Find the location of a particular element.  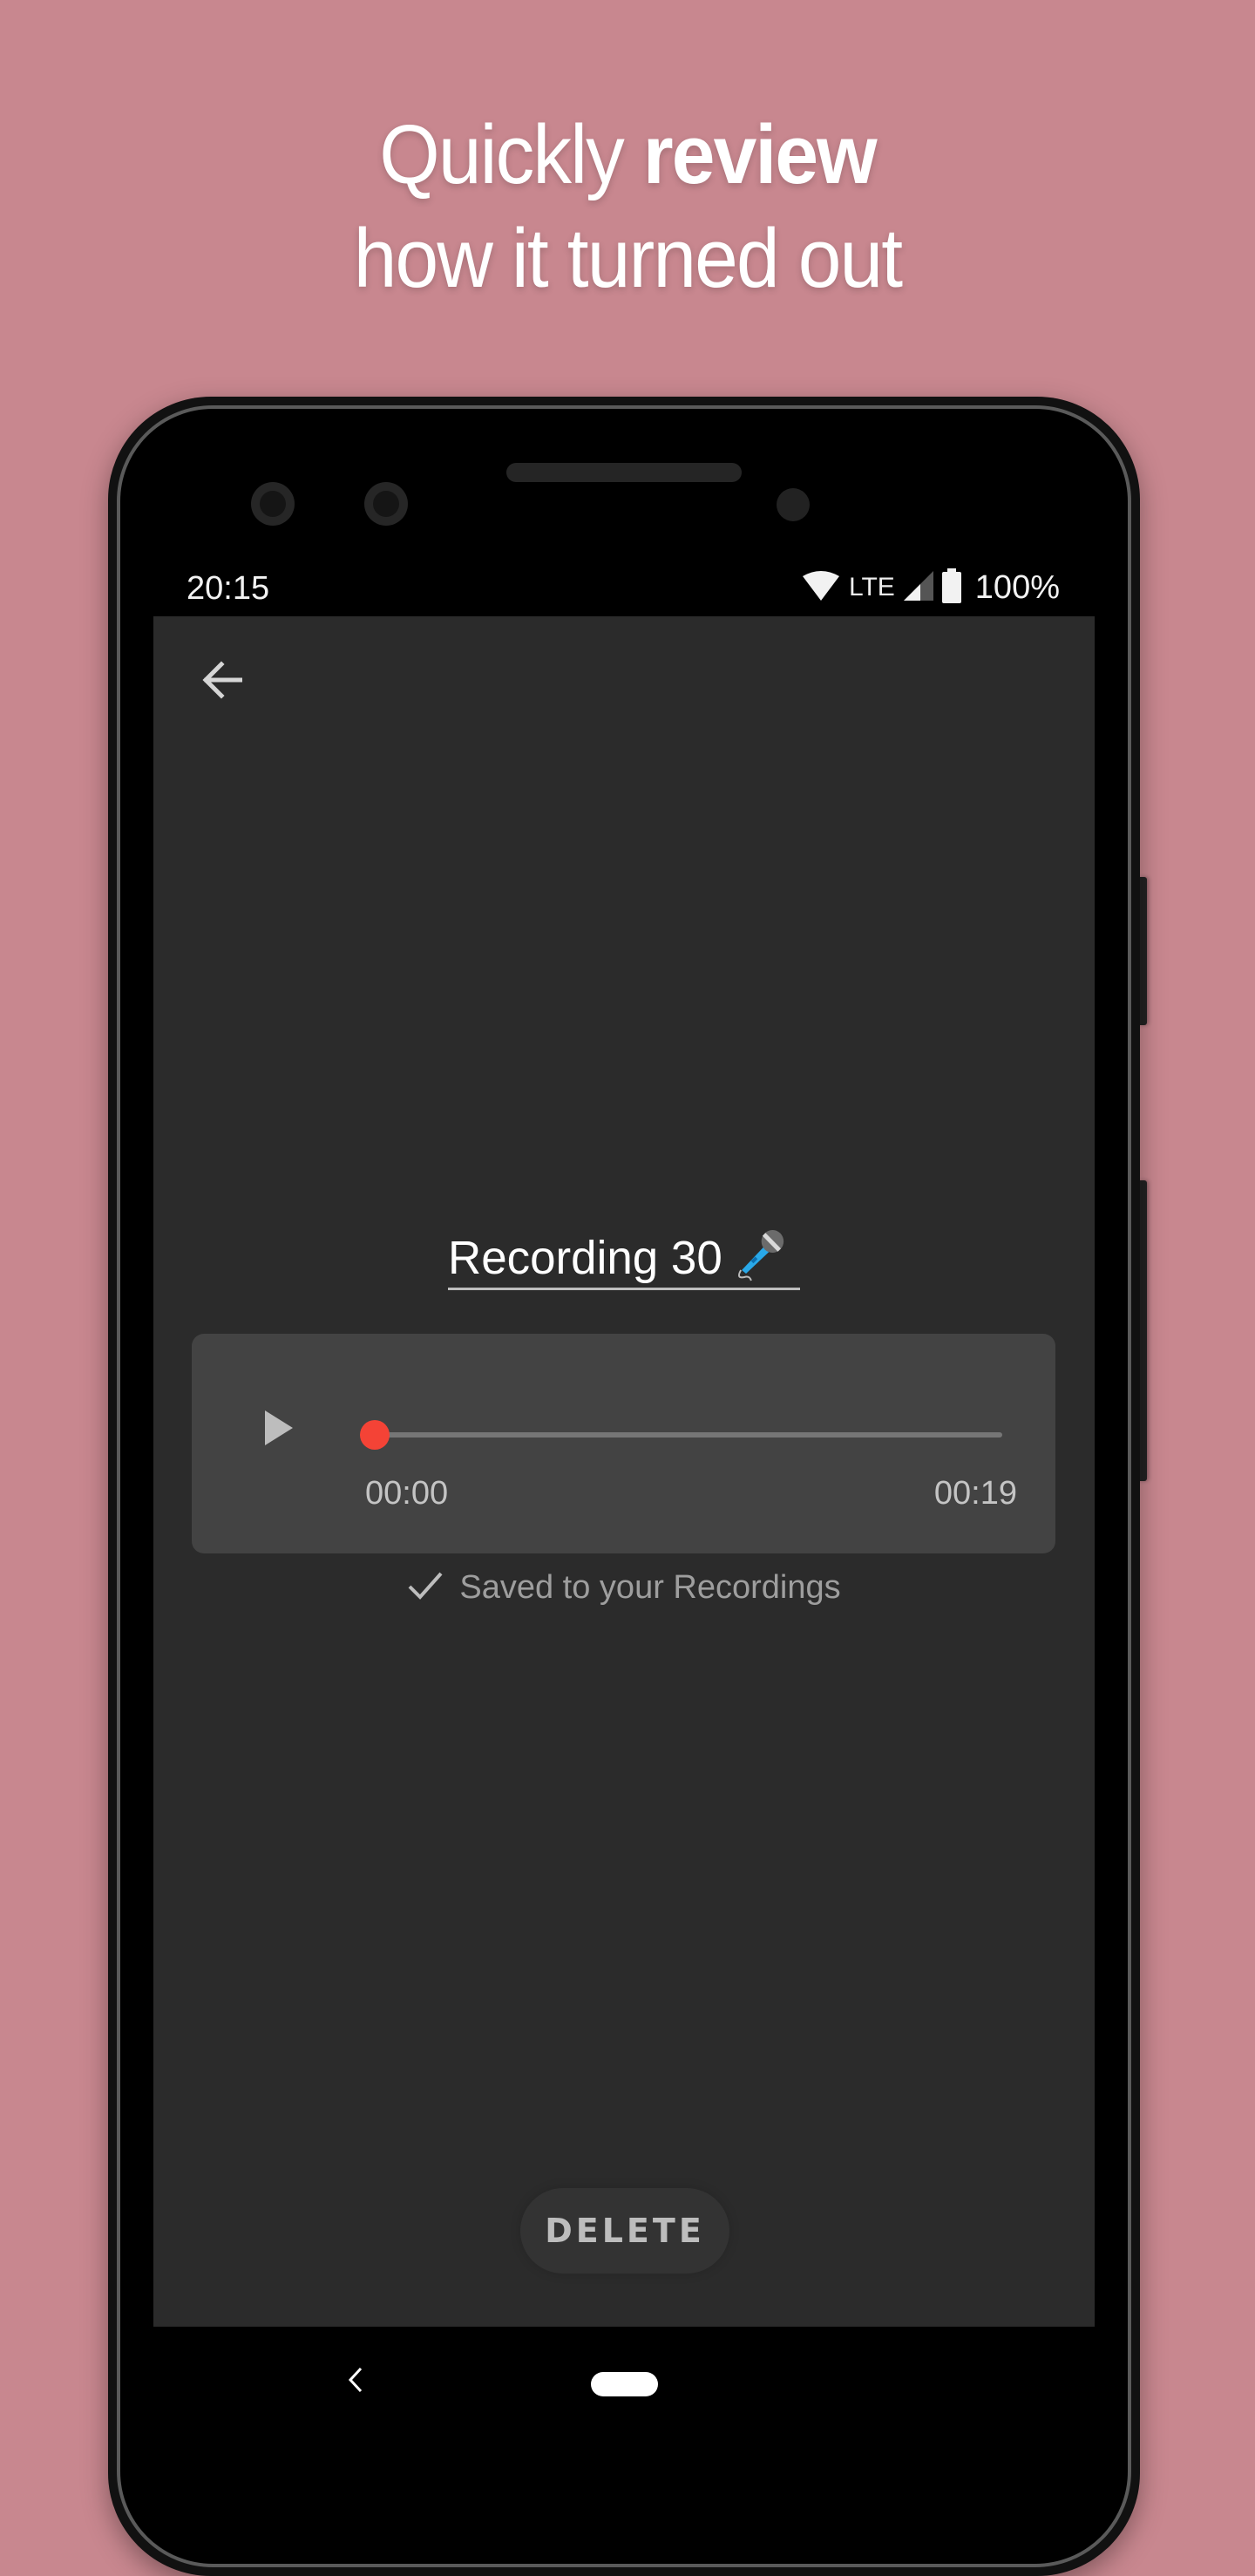

proximity-sensor is located at coordinates (794, 504).